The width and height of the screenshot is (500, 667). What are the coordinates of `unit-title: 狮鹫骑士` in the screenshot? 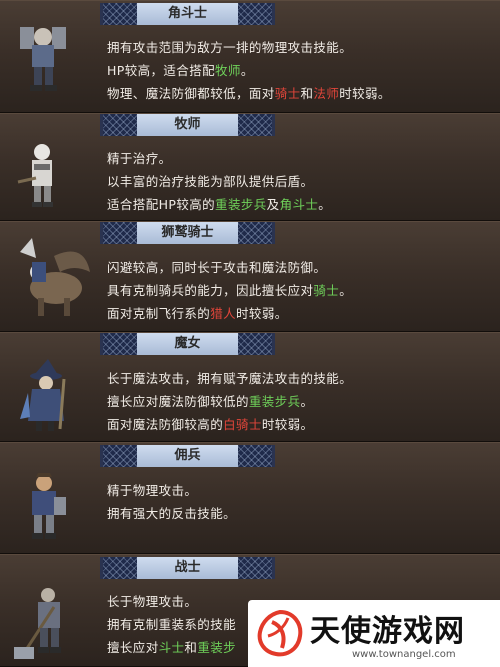 It's located at (187, 232).